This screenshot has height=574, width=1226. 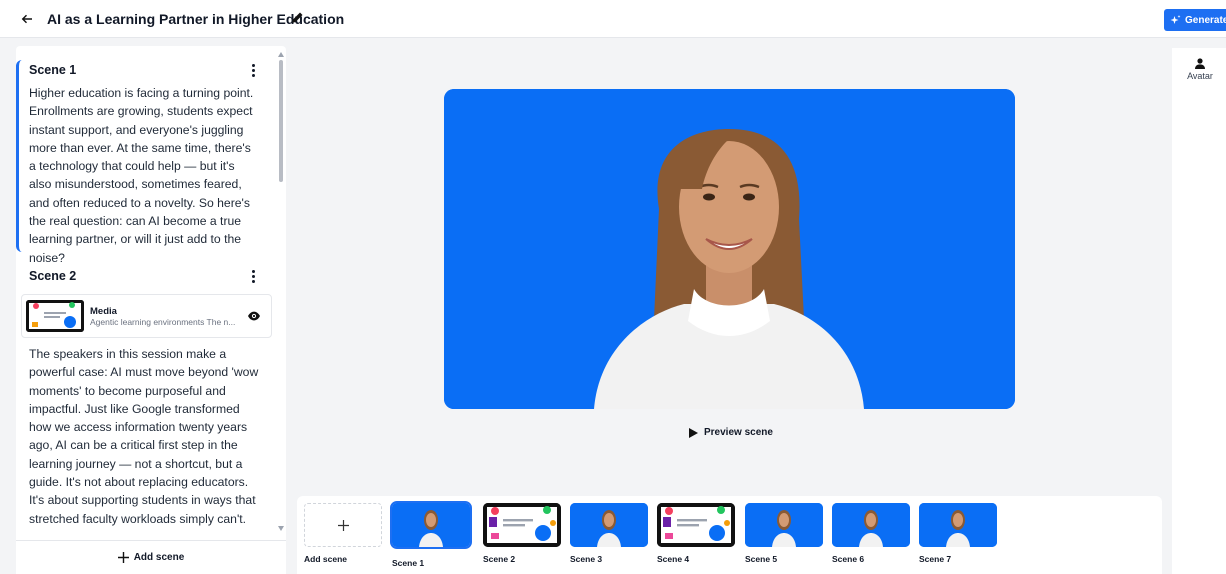 I want to click on scroll-down-icon, so click(x=281, y=528).